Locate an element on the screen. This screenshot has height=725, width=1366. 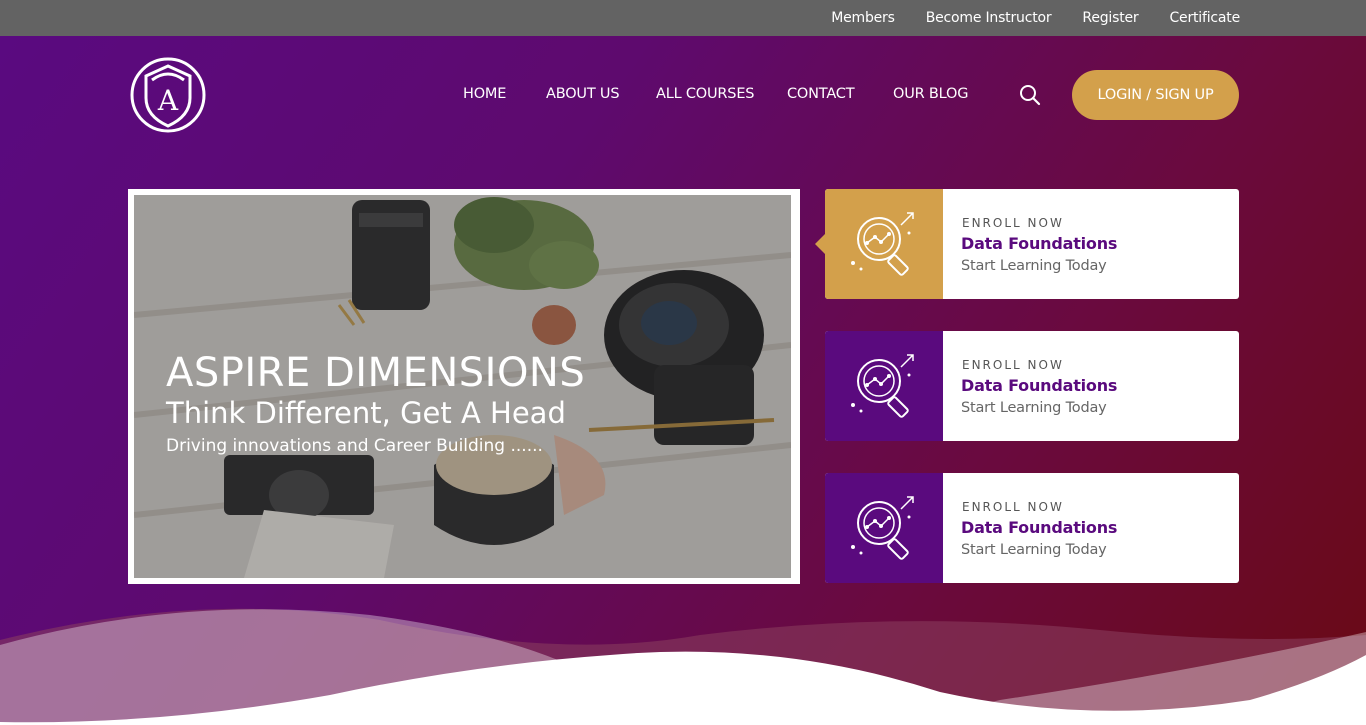
nav-our-blog: OUR BLOG is located at coordinates (930, 94).